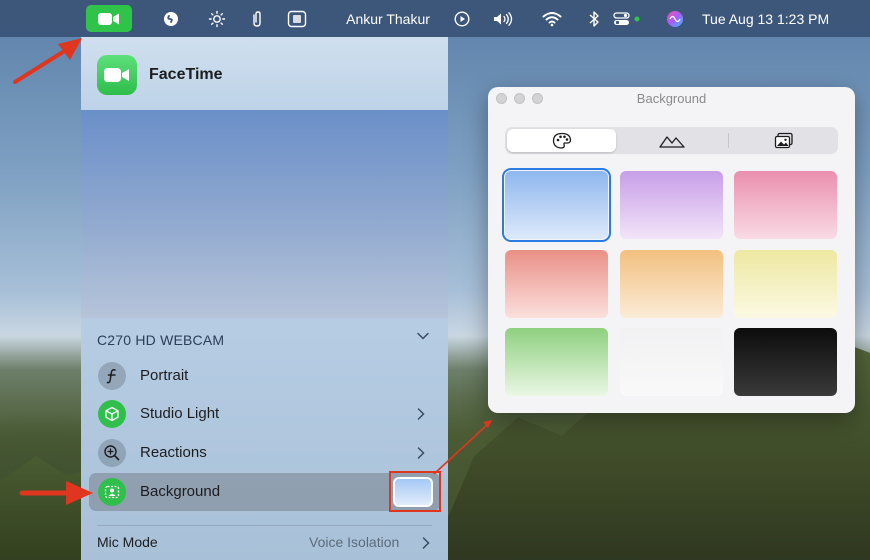 The width and height of the screenshot is (870, 560). I want to click on mic-mode-value: Voice Isolation, so click(354, 542).